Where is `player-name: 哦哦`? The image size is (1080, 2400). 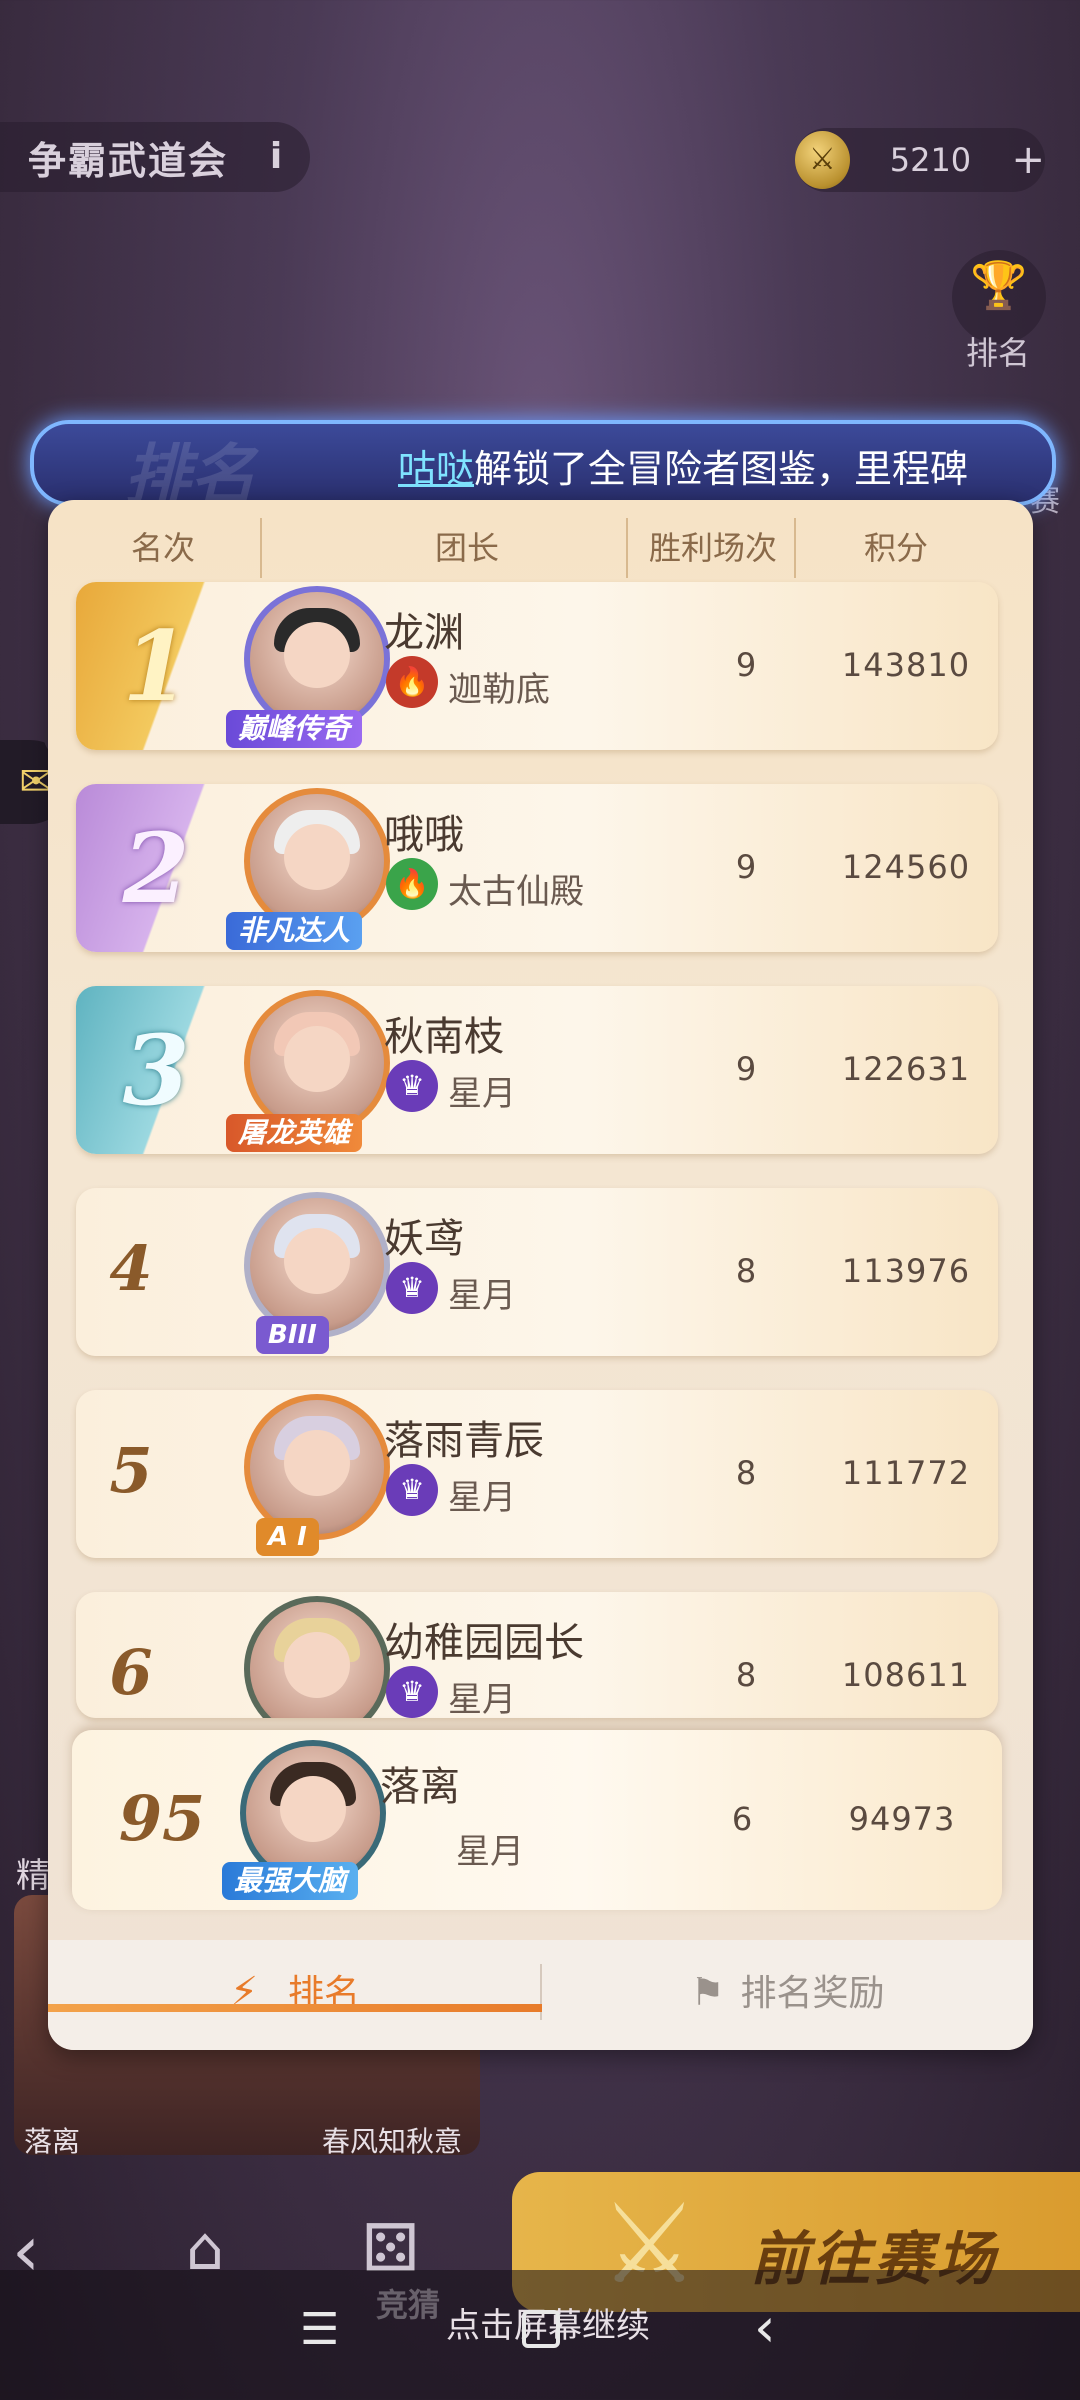 player-name: 哦哦 is located at coordinates (424, 835).